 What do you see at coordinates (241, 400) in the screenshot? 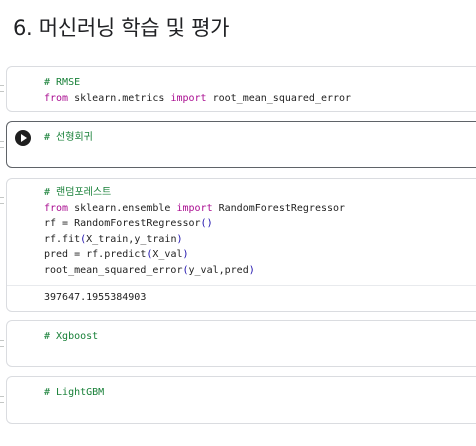
I see `code-cell-lightgbm: # LightGBM` at bounding box center [241, 400].